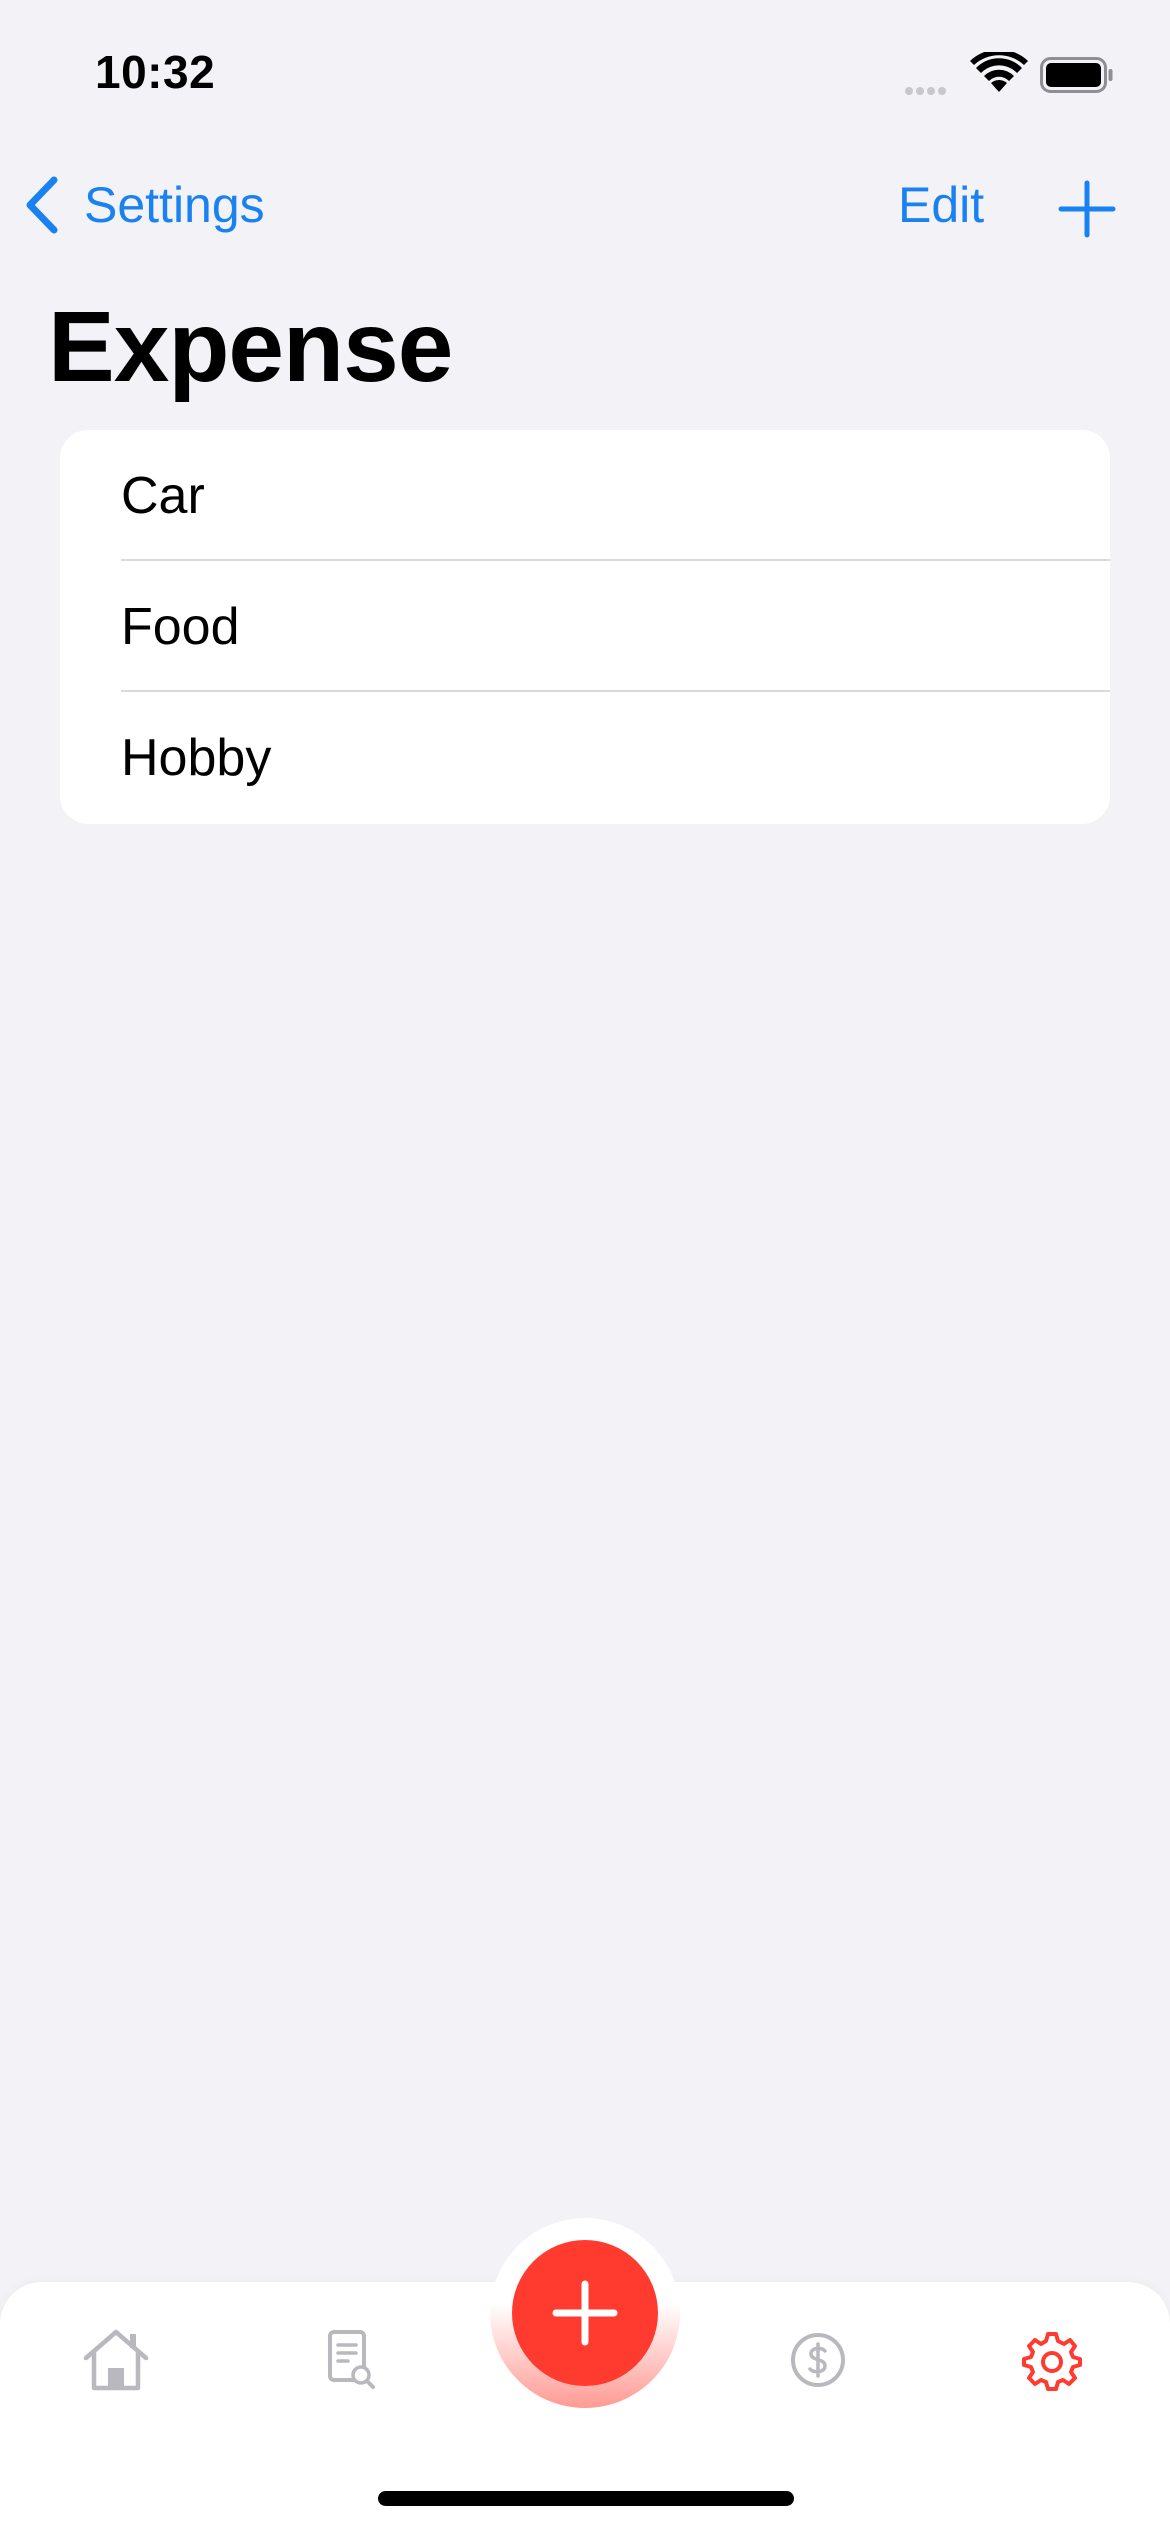  What do you see at coordinates (930, 88) in the screenshot?
I see `cellular-signal-icon` at bounding box center [930, 88].